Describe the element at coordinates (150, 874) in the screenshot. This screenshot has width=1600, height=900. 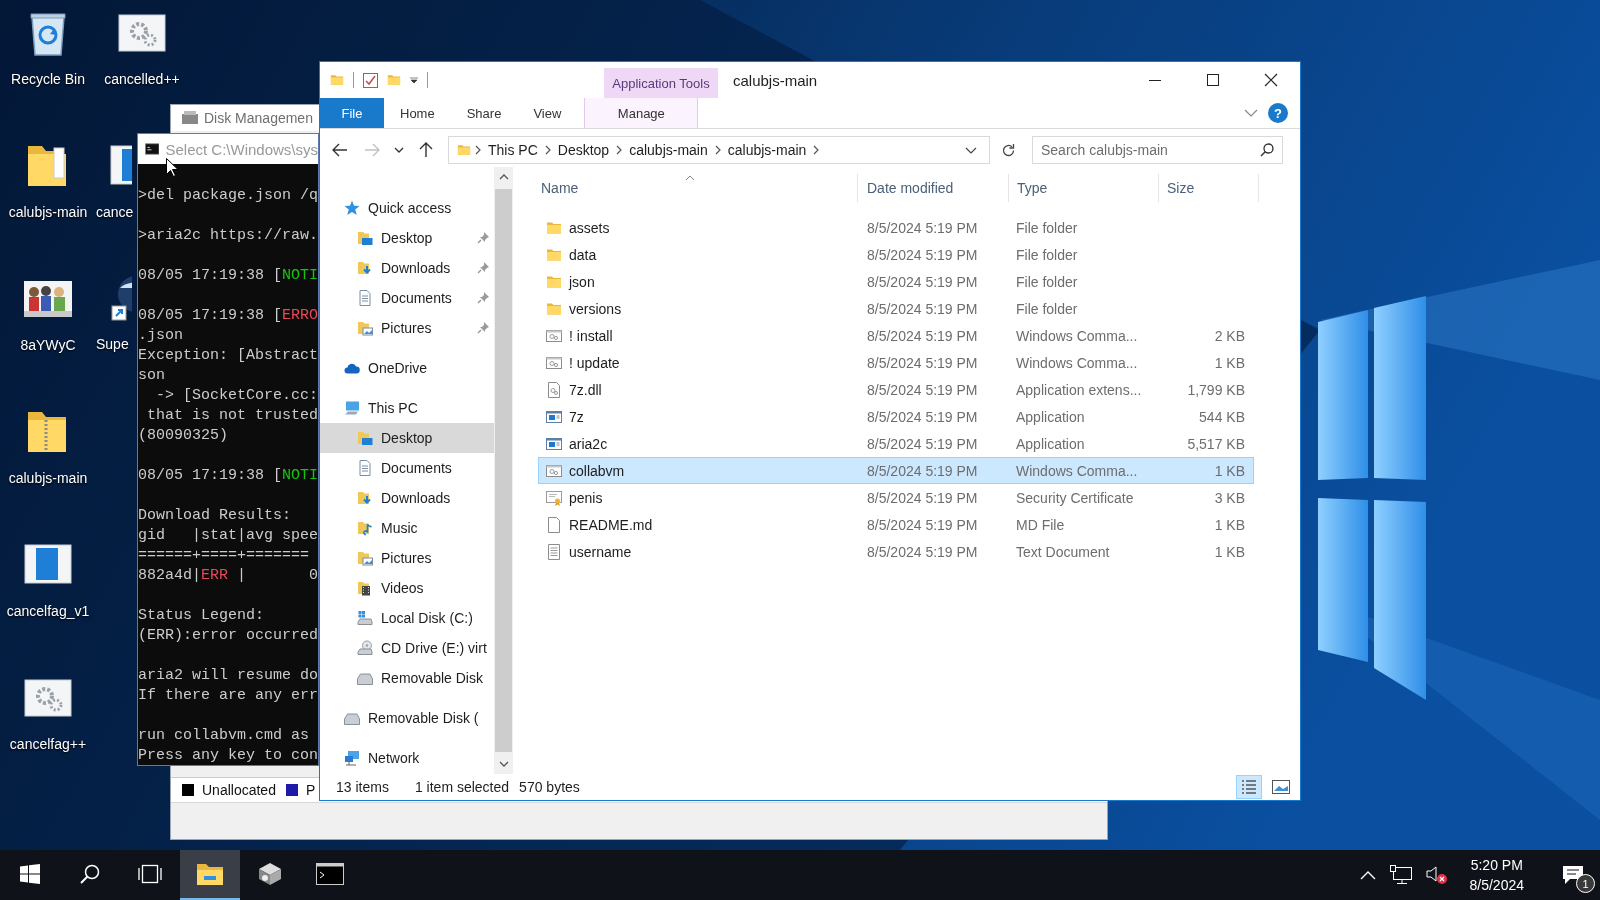
I see `task-view-icon` at that location.